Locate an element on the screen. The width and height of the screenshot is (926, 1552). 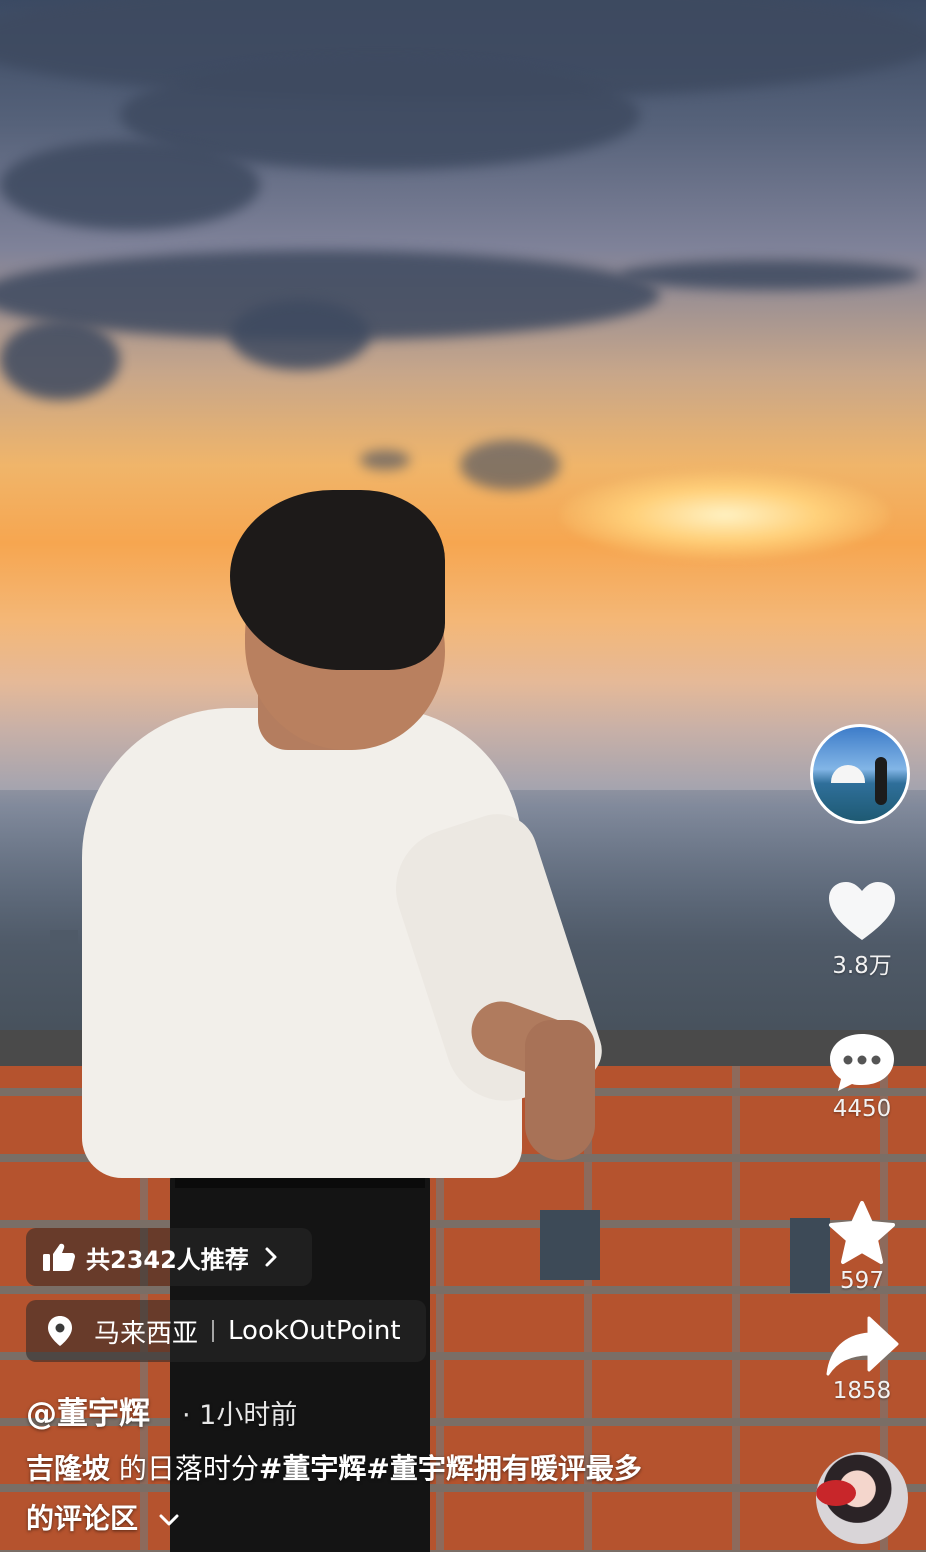
like-button: 3.8万 is located at coordinates (862, 930).